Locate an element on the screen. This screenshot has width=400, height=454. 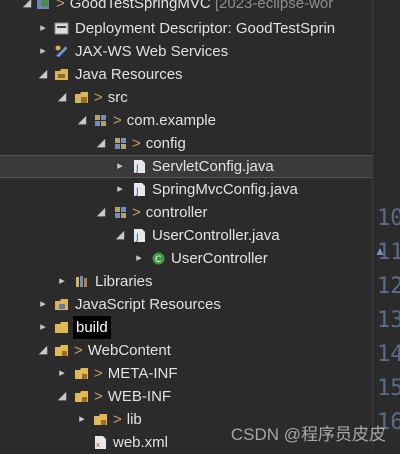
tree-row-user-controller-java: ◢ J UserController.java is located at coordinates (186, 235).